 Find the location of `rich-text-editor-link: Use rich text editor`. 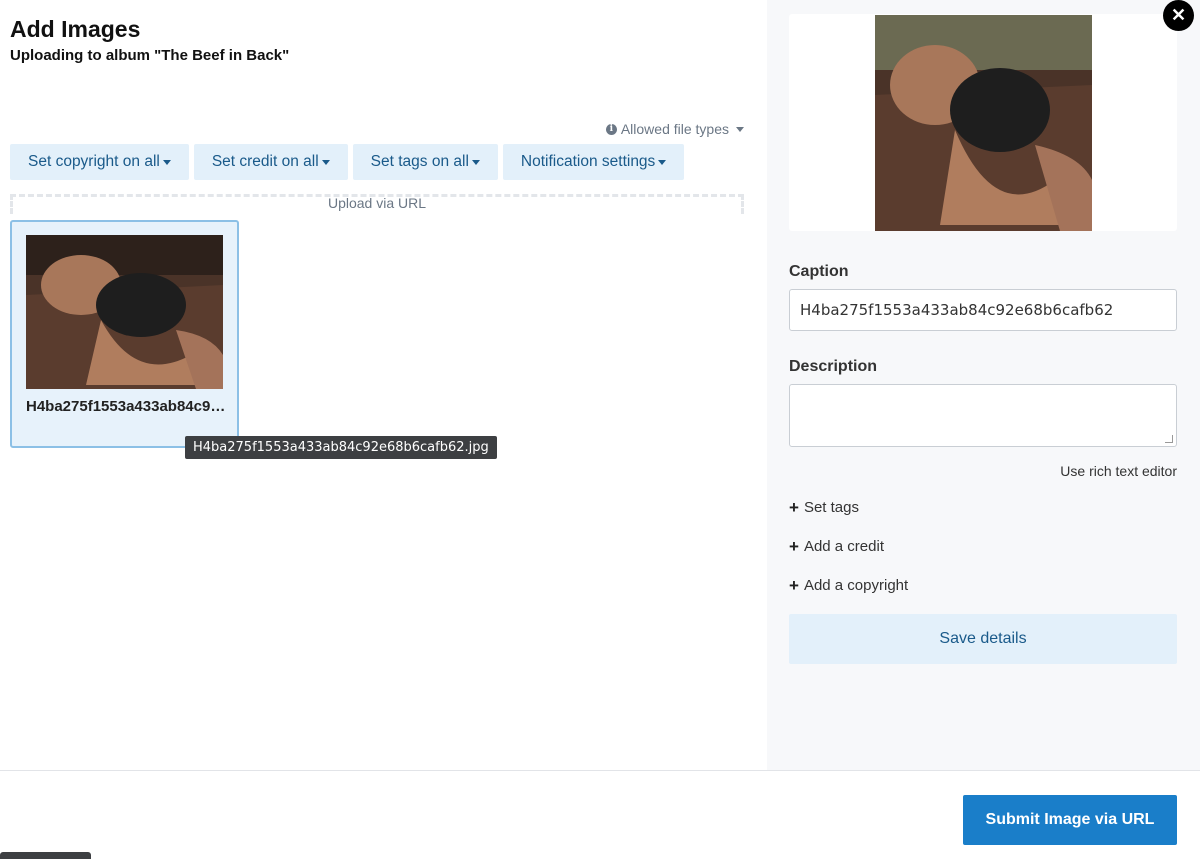

rich-text-editor-link: Use rich text editor is located at coordinates (1118, 471).